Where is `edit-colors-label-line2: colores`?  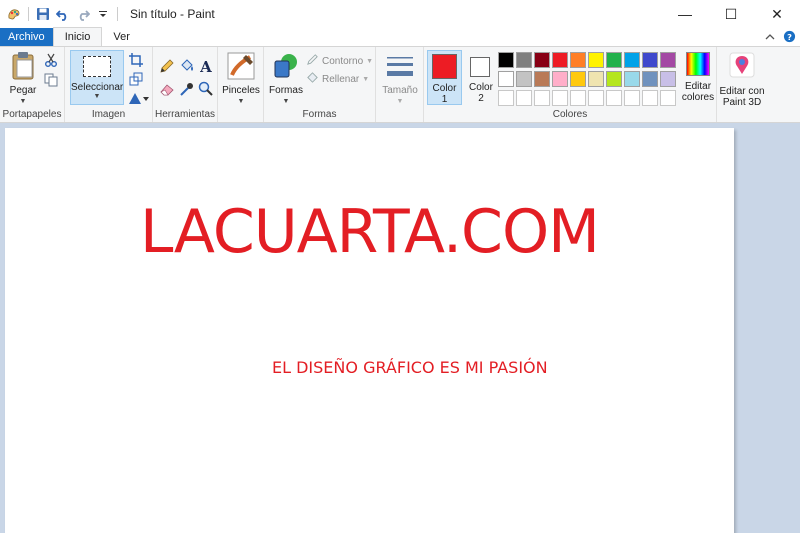 edit-colors-label-line2: colores is located at coordinates (698, 97).